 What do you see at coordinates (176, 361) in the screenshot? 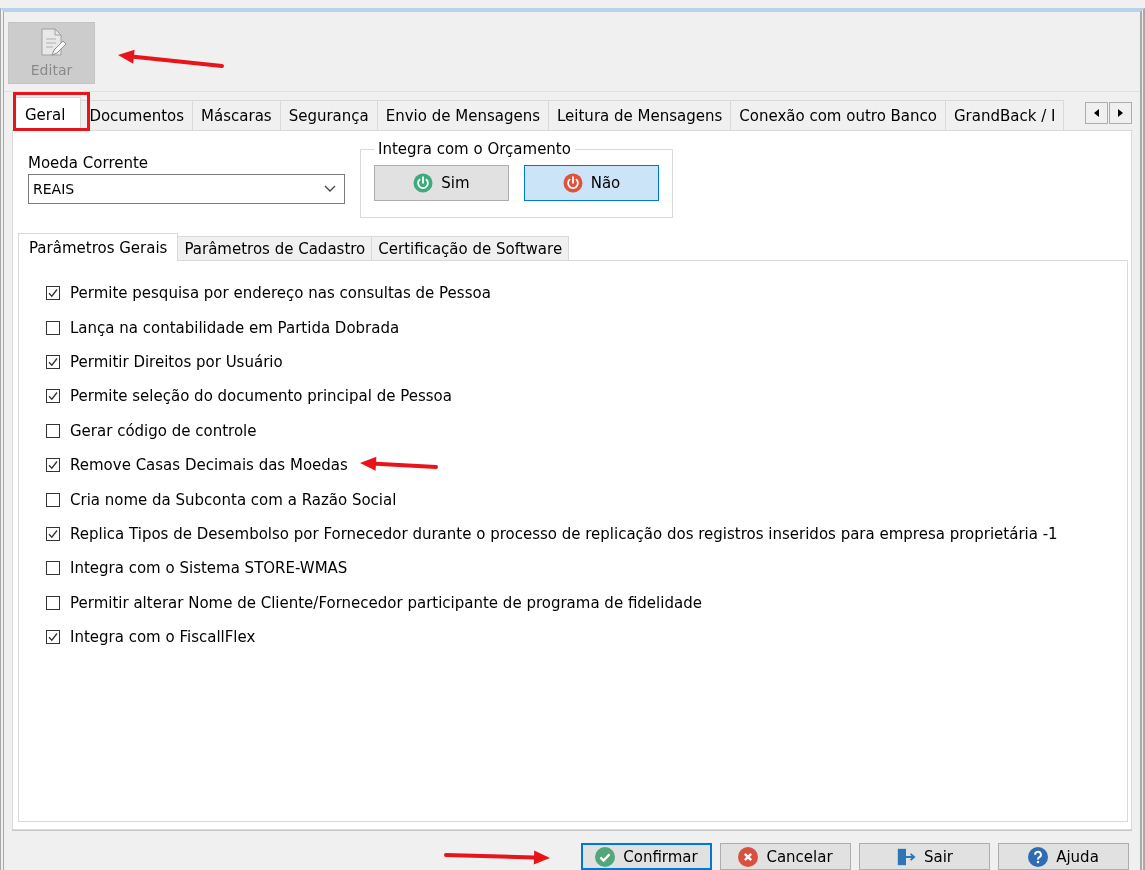
I see `checkbox-label: Permitir Direitos por Usuário` at bounding box center [176, 361].